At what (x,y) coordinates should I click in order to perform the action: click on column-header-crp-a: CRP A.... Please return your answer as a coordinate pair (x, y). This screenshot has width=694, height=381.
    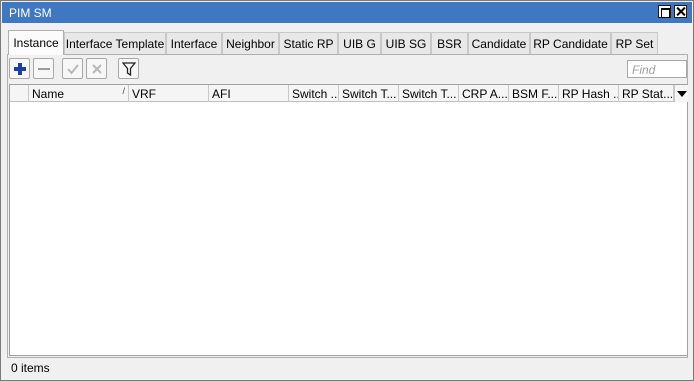
    Looking at the image, I should click on (484, 93).